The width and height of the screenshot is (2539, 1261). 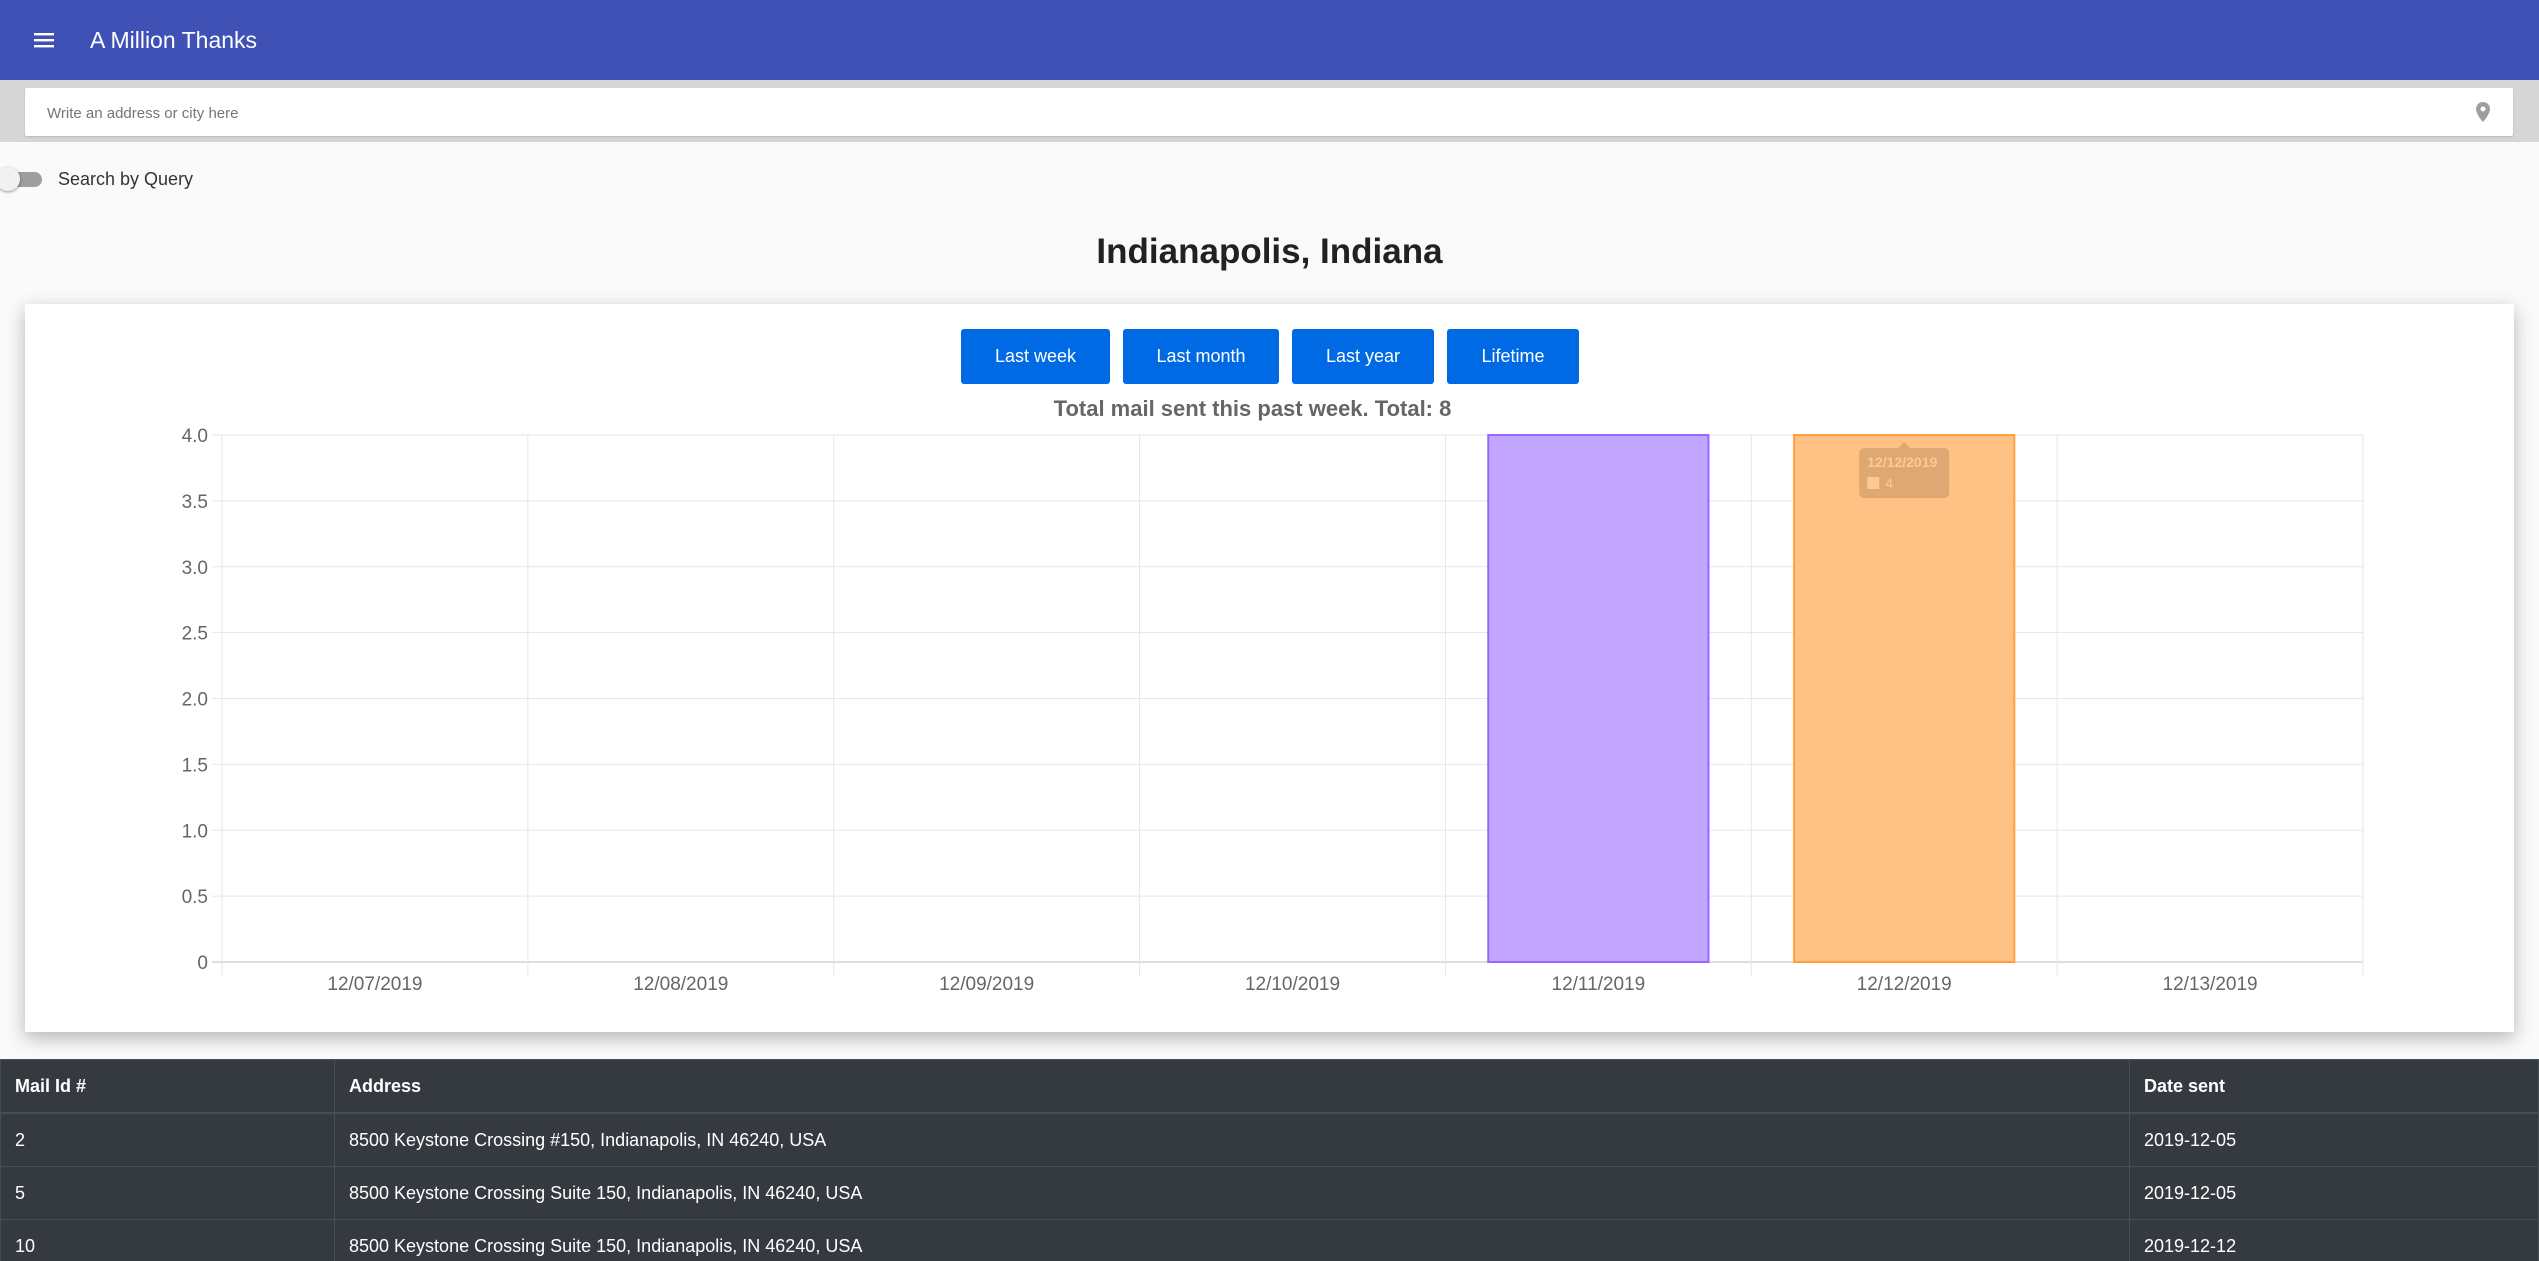 What do you see at coordinates (195, 897) in the screenshot?
I see `y-tick-label: 0.5` at bounding box center [195, 897].